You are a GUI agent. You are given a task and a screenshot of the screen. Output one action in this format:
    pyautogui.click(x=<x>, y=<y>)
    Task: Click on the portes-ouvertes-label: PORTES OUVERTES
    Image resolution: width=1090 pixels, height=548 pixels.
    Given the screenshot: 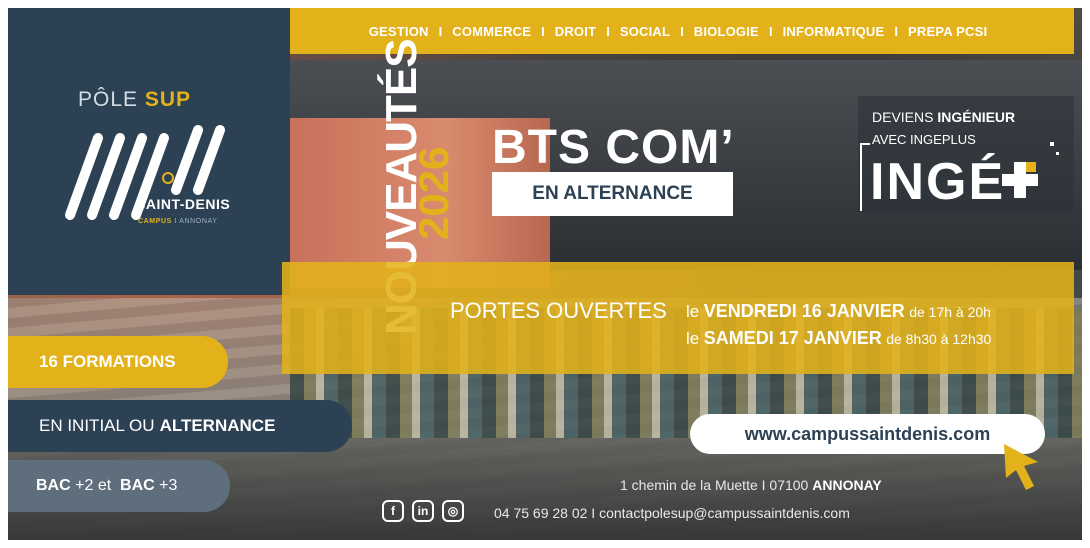 What is the action you would take?
    pyautogui.click(x=558, y=310)
    